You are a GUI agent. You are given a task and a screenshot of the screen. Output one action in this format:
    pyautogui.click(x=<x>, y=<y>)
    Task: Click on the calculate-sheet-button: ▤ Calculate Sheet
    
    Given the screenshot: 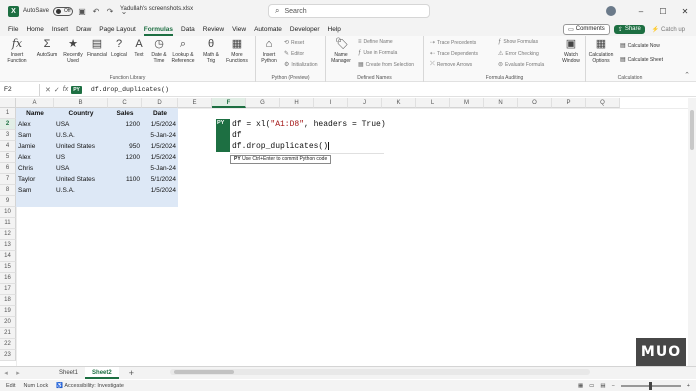 What is the action you would take?
    pyautogui.click(x=641, y=60)
    